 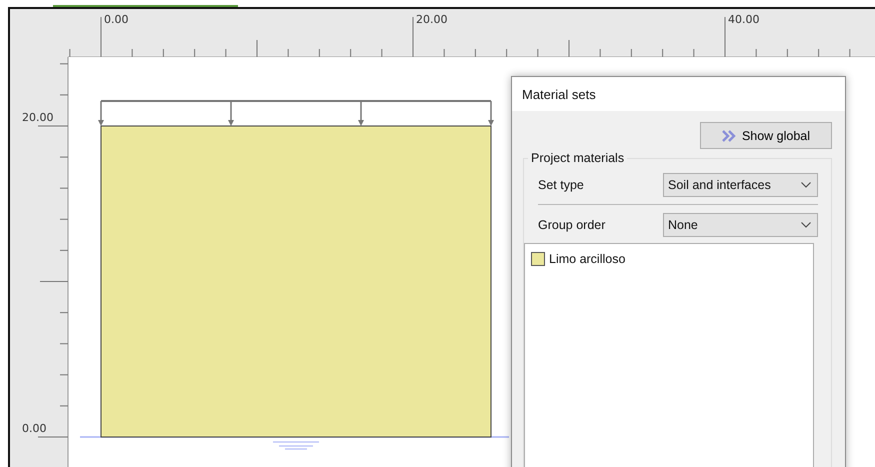 What do you see at coordinates (729, 136) in the screenshot?
I see `double-chevron-icon` at bounding box center [729, 136].